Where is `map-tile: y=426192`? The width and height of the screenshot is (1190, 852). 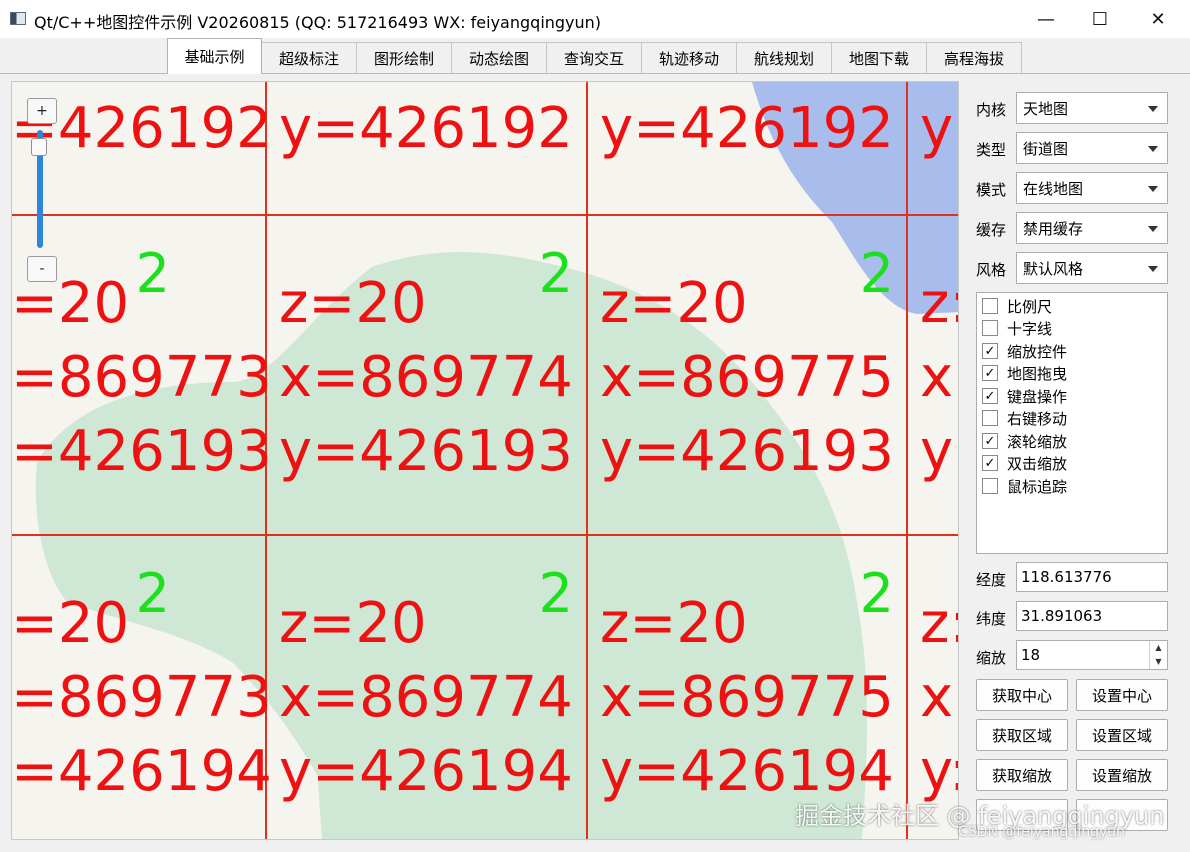
map-tile: y=426192 is located at coordinates (748, 148).